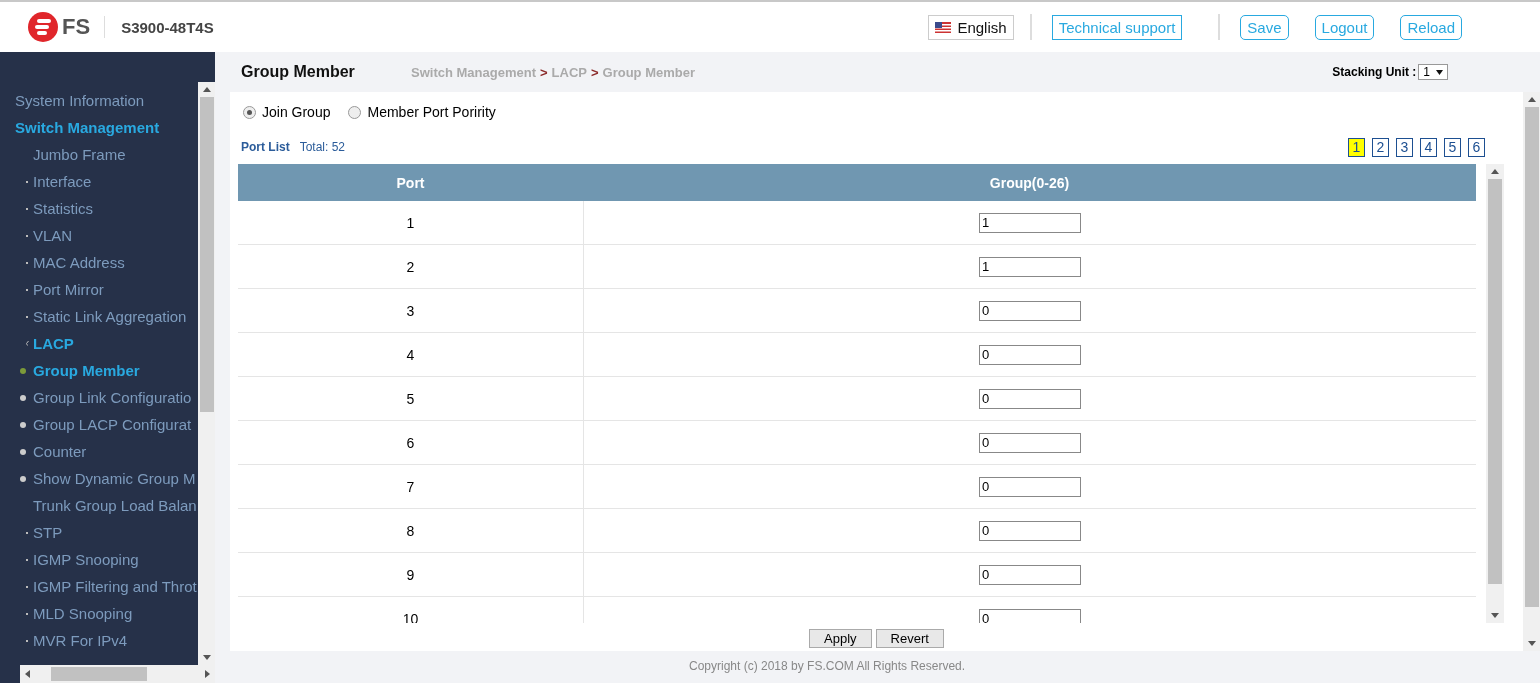 This screenshot has height=683, width=1540. I want to click on port-cell: 10, so click(410, 616).